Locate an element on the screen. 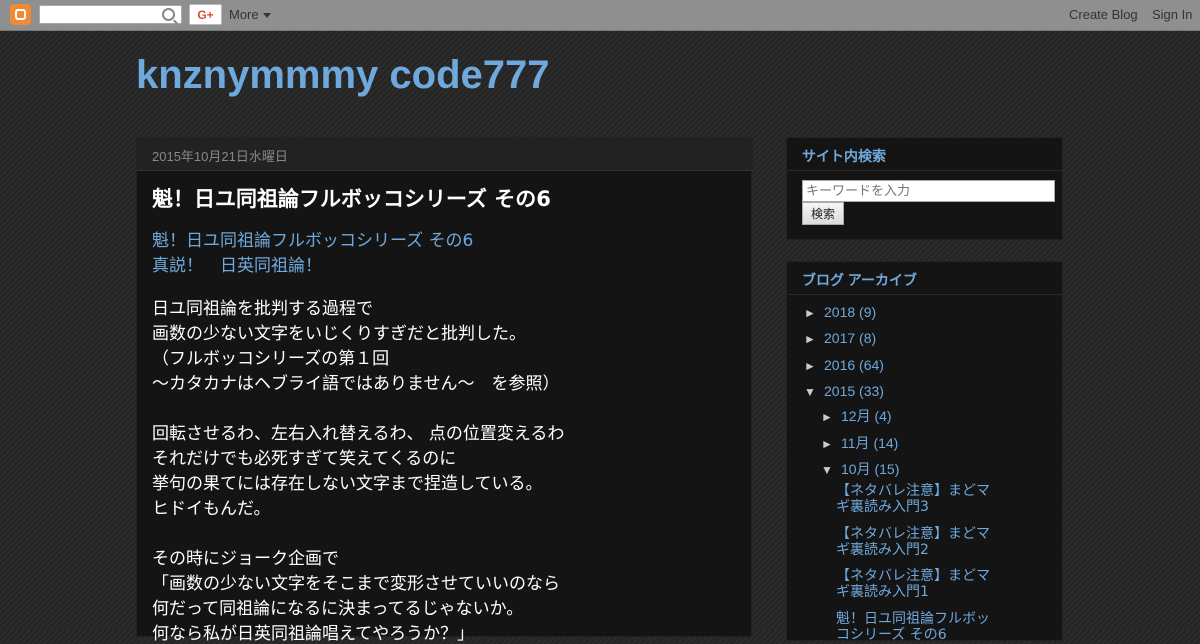 The width and height of the screenshot is (1200, 644). archive-month-label: 12月 is located at coordinates (856, 416).